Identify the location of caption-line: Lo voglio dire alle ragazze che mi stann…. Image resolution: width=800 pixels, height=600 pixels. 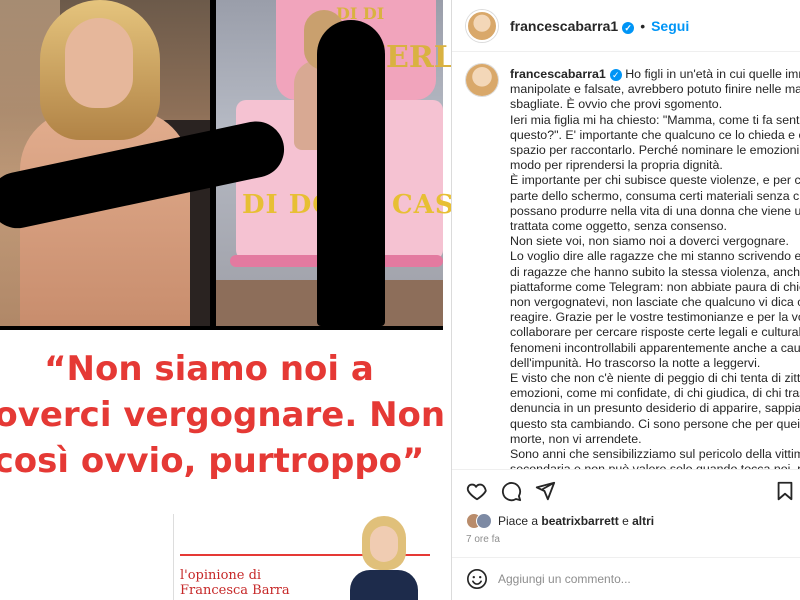
(655, 256).